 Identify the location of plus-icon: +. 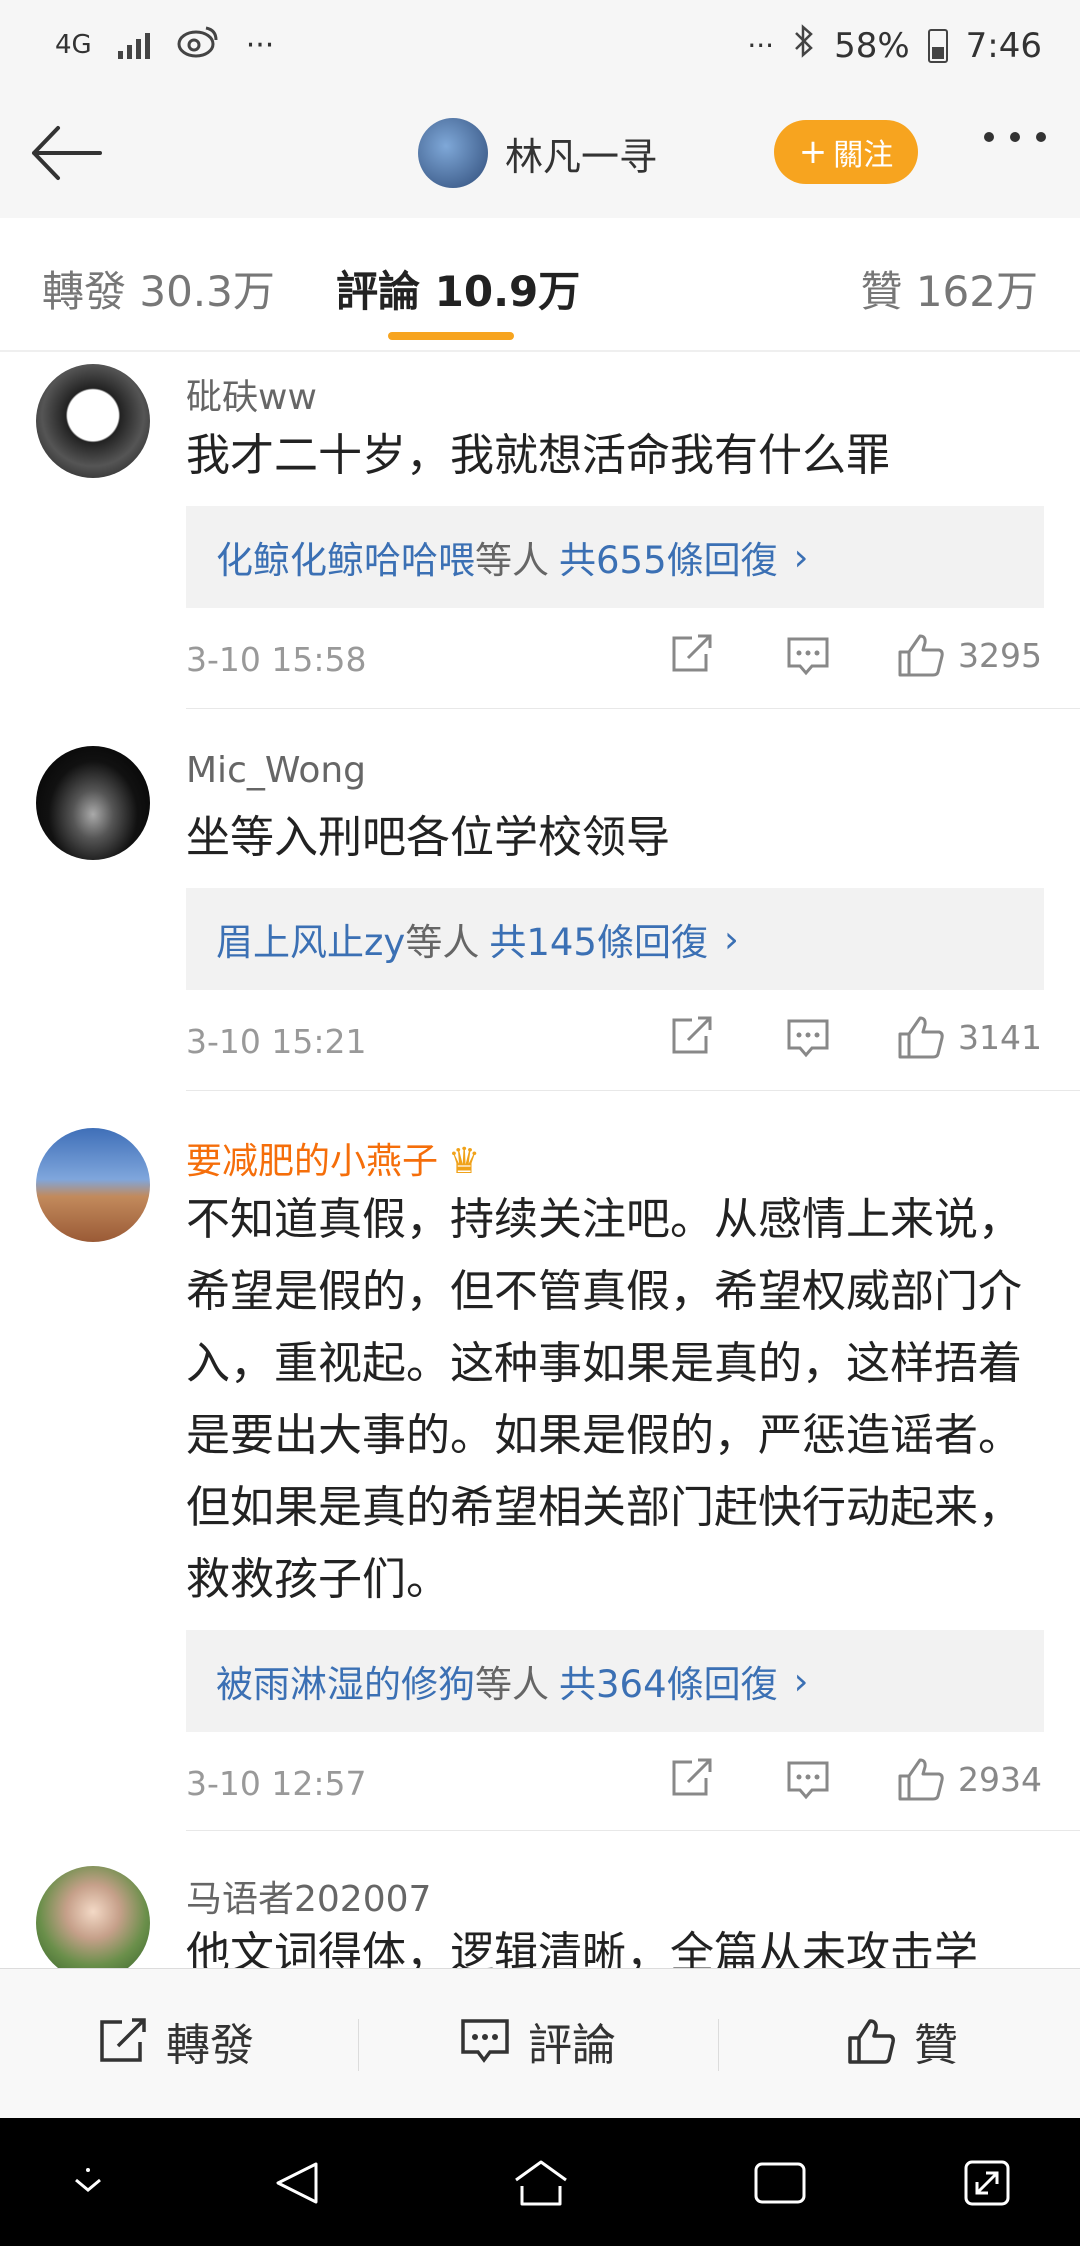
(813, 152).